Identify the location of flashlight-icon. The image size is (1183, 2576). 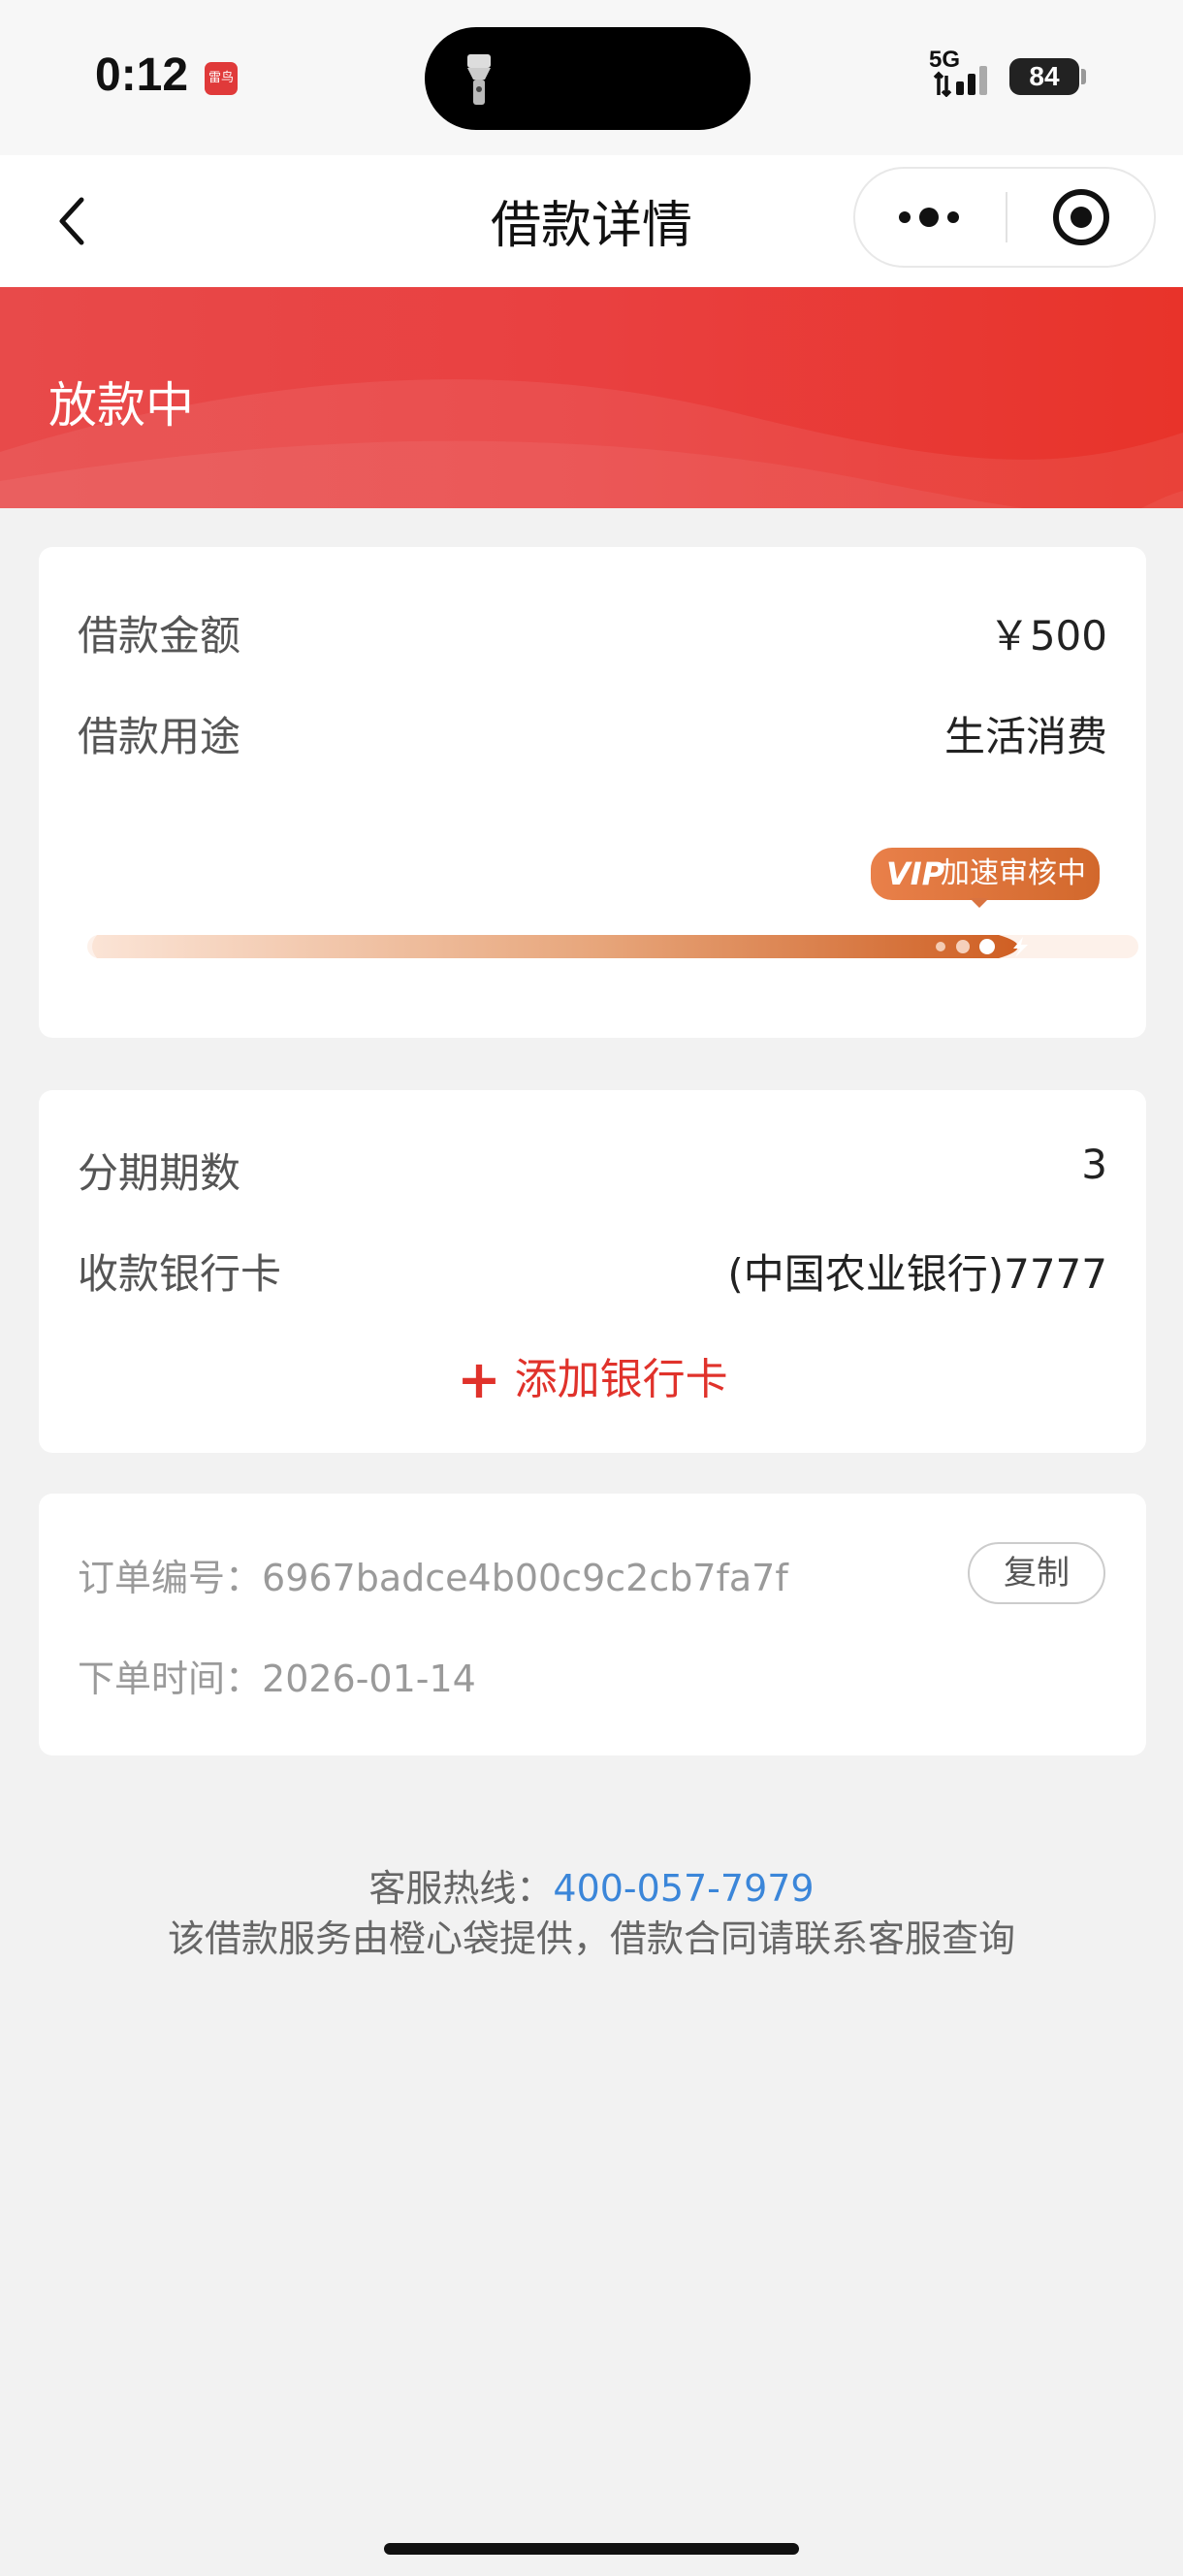
(479, 79).